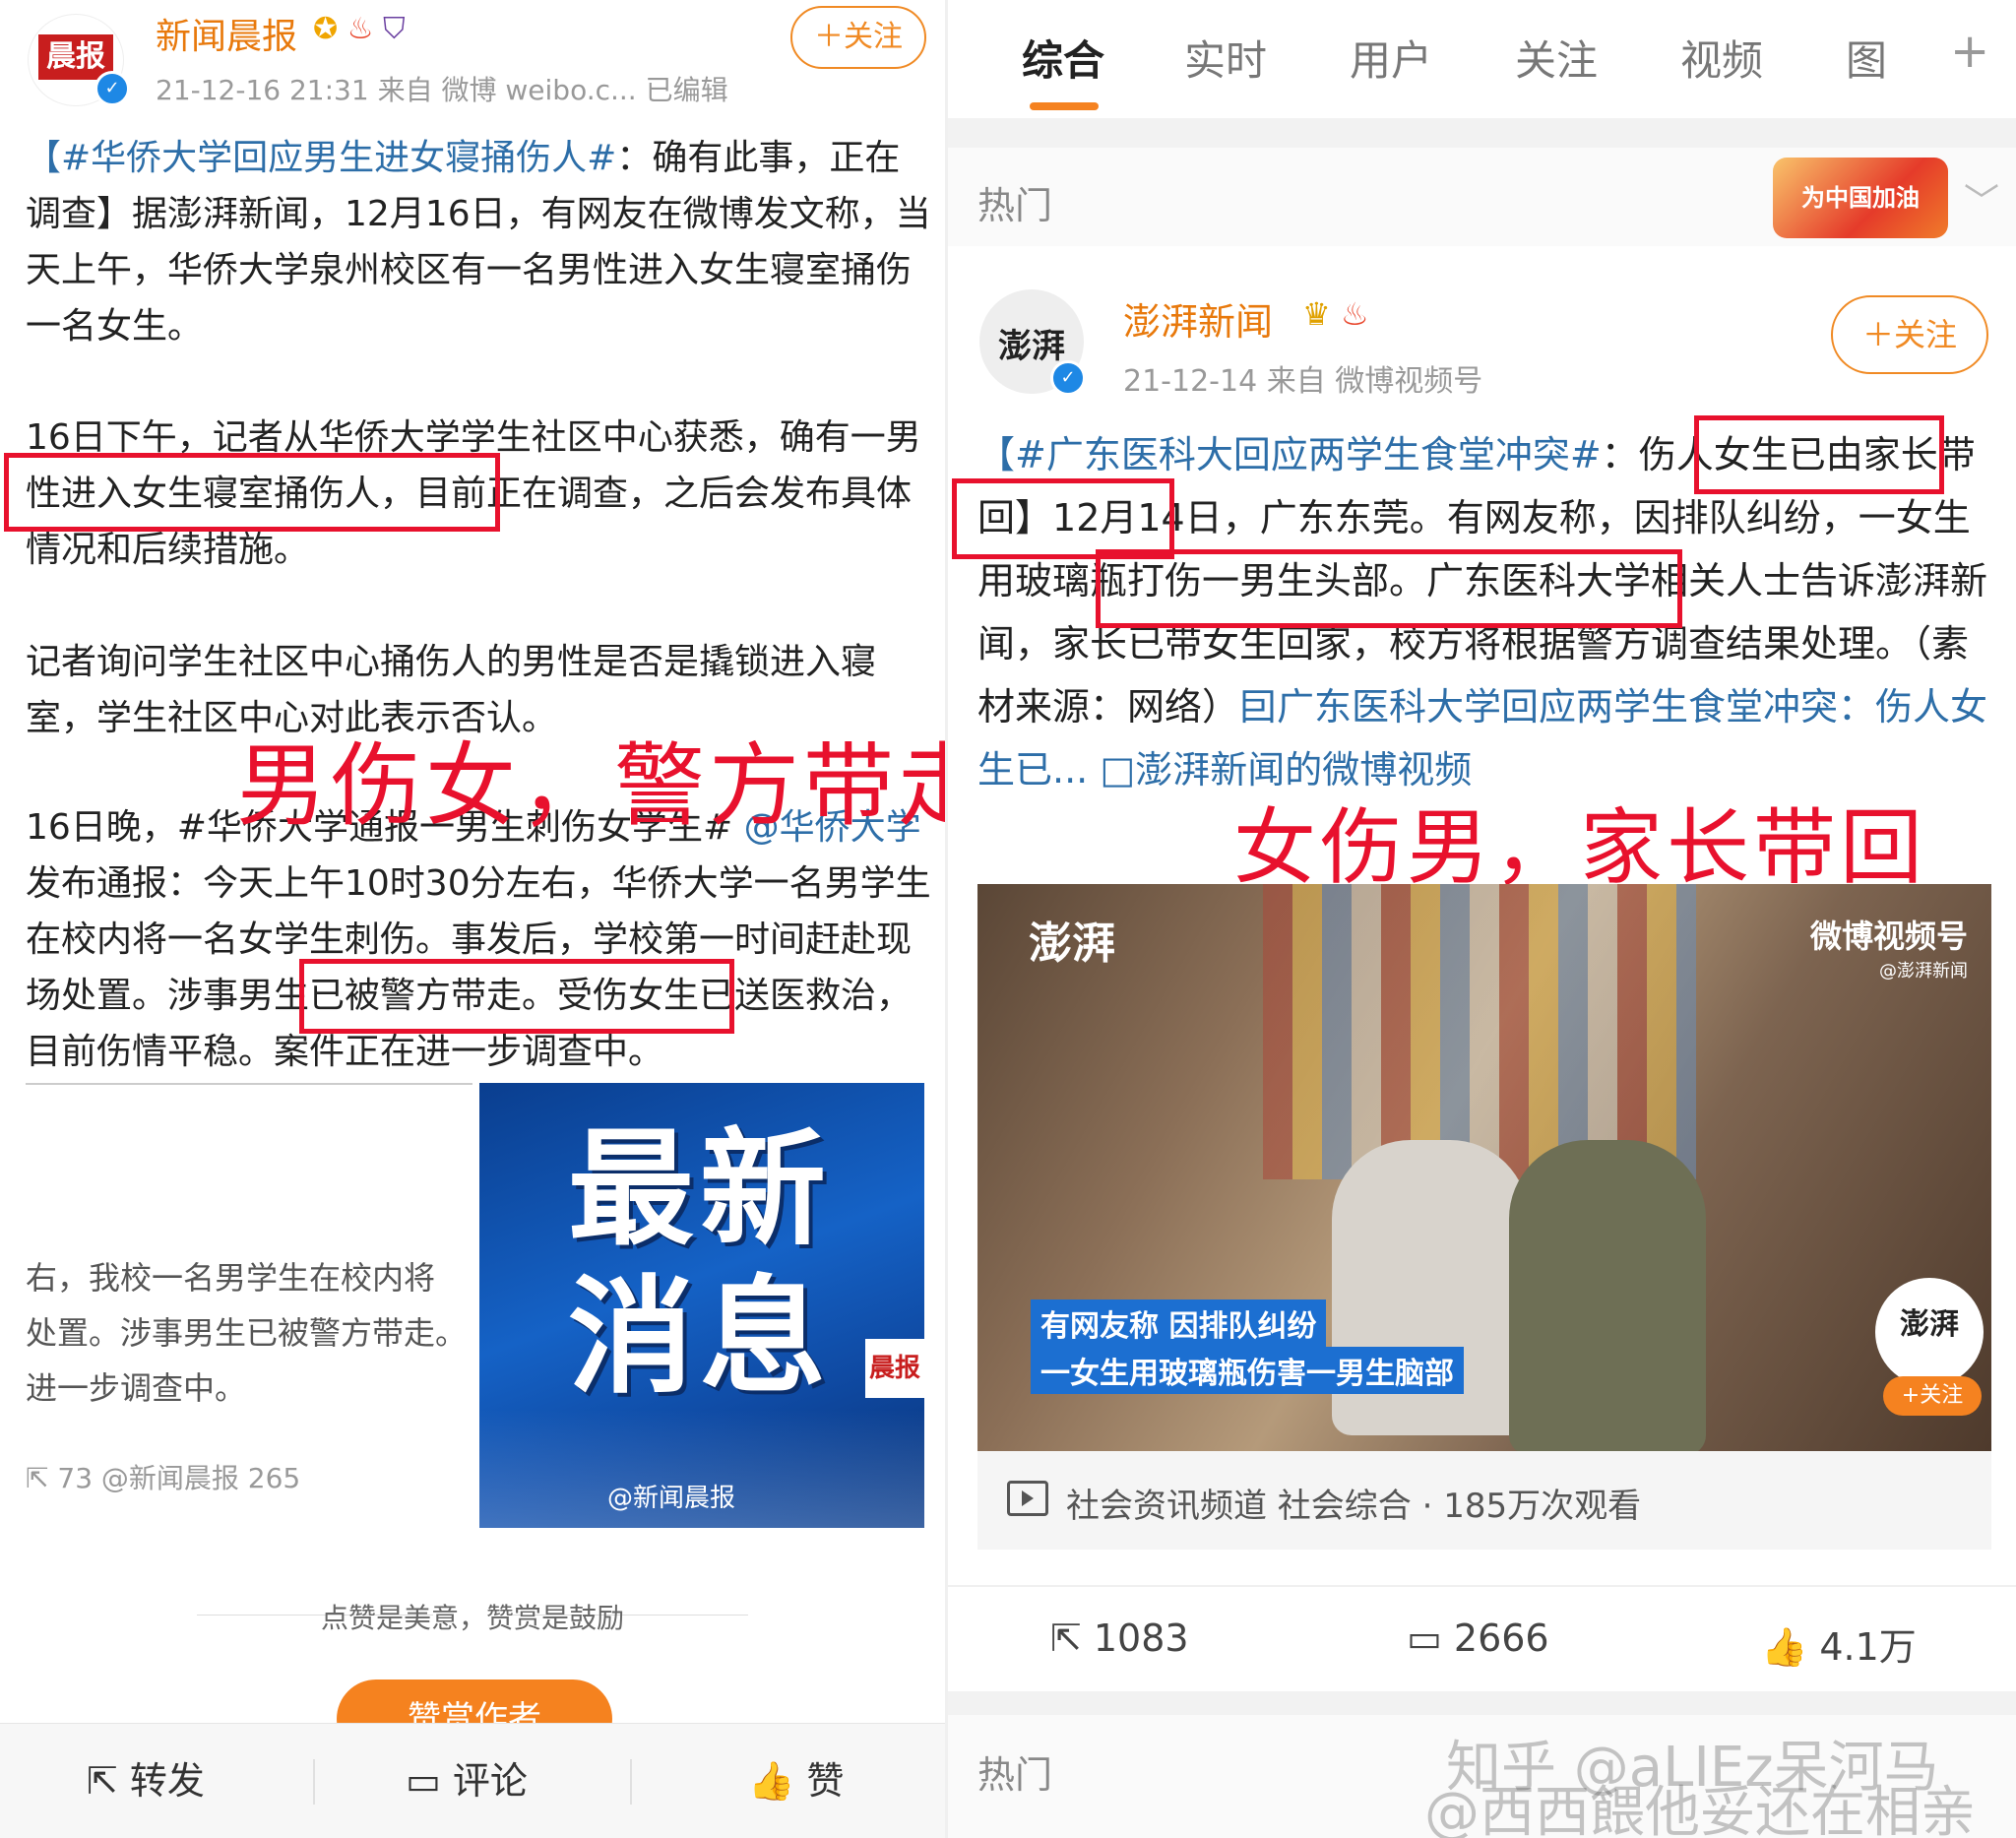  I want to click on topic-link: 【#华侨大学回应男生进女寝捅伤人#, so click(321, 158).